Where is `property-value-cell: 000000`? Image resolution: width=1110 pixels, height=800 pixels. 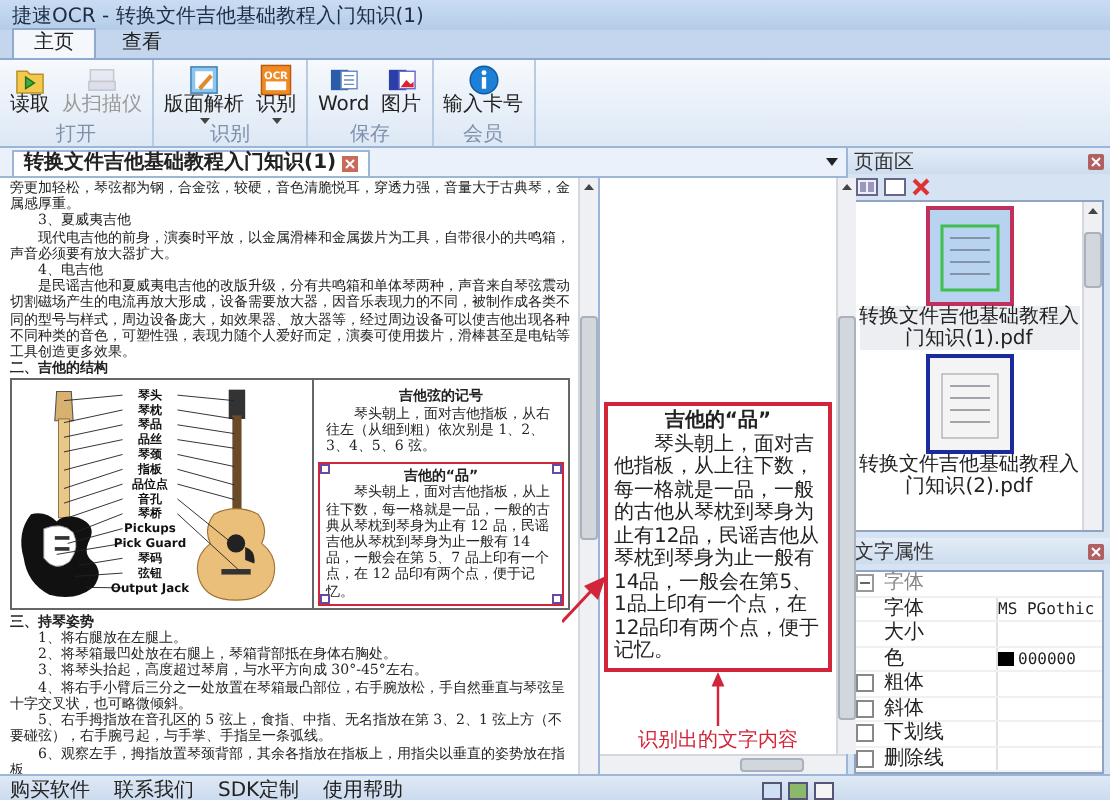
property-value-cell: 000000 is located at coordinates (1049, 658).